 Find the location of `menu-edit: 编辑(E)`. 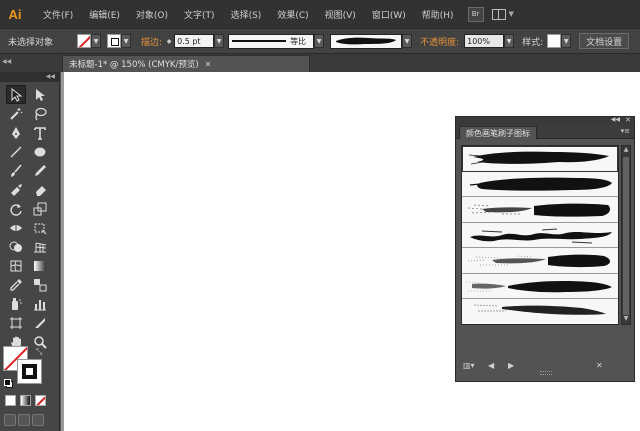

menu-edit: 编辑(E) is located at coordinates (104, 14).